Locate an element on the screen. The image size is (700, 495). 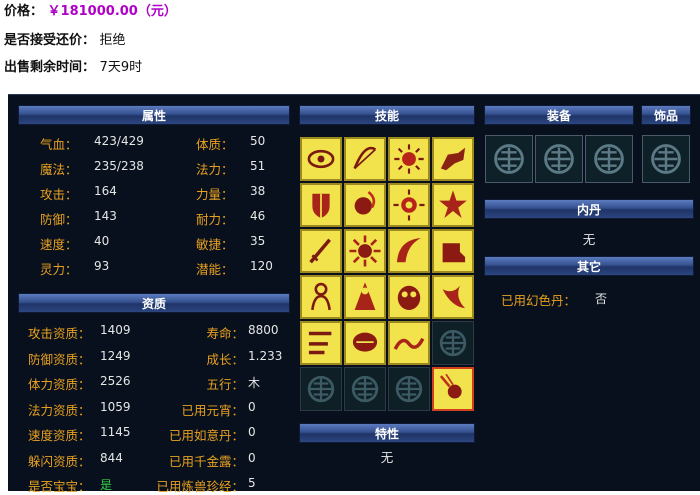
time-row: 出售剩余时间： 7天9时 is located at coordinates (73, 65).